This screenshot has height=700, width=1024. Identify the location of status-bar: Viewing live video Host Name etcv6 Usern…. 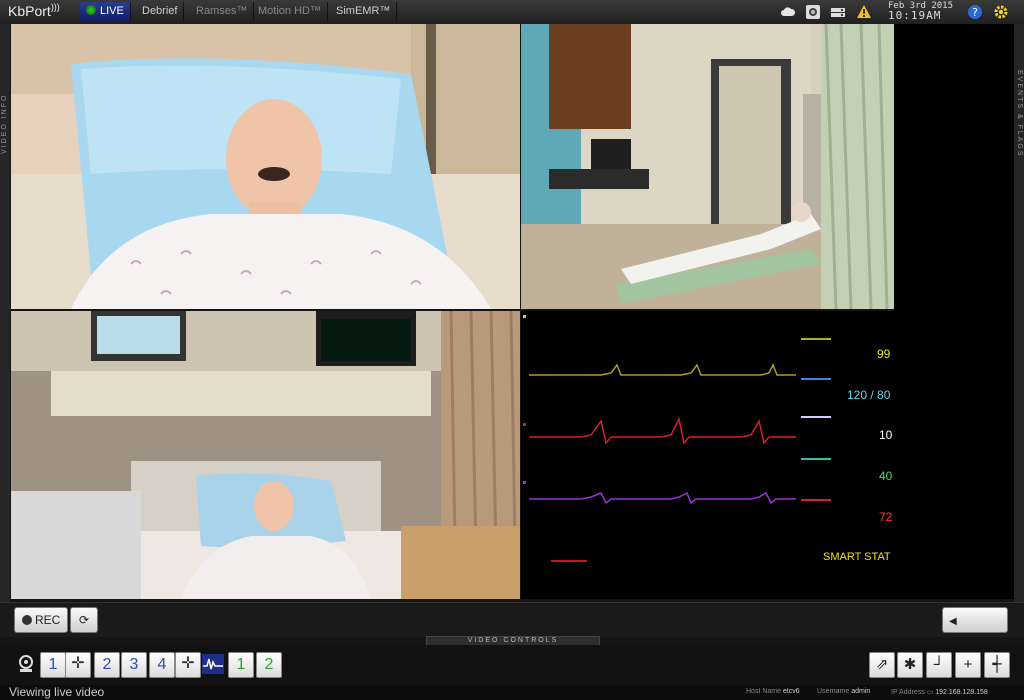
(512, 692).